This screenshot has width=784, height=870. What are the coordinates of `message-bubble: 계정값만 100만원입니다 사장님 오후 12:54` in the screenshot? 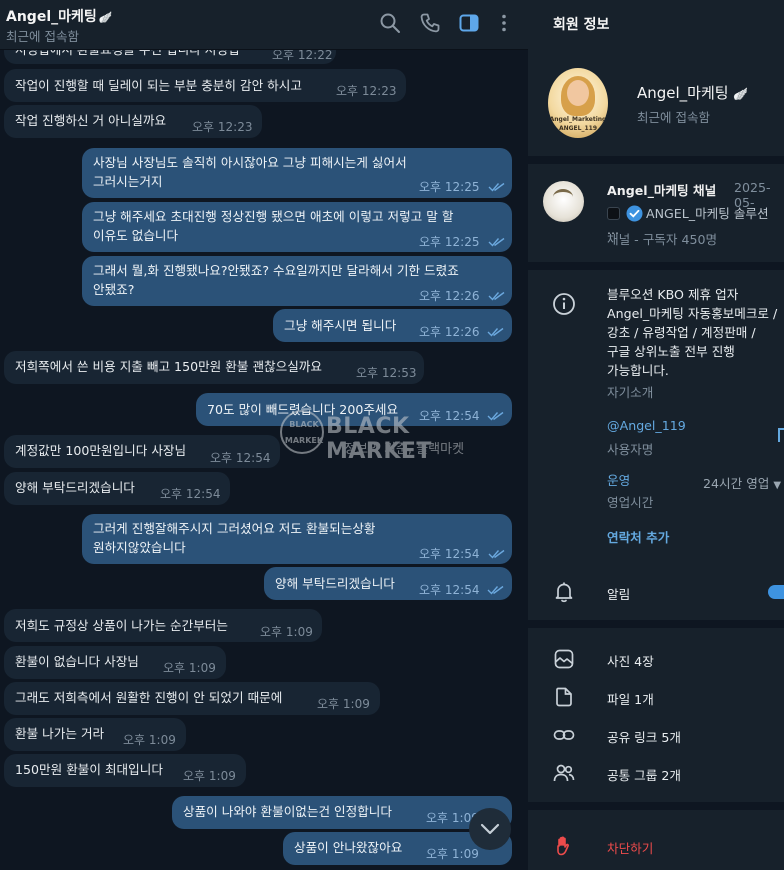 It's located at (142, 451).